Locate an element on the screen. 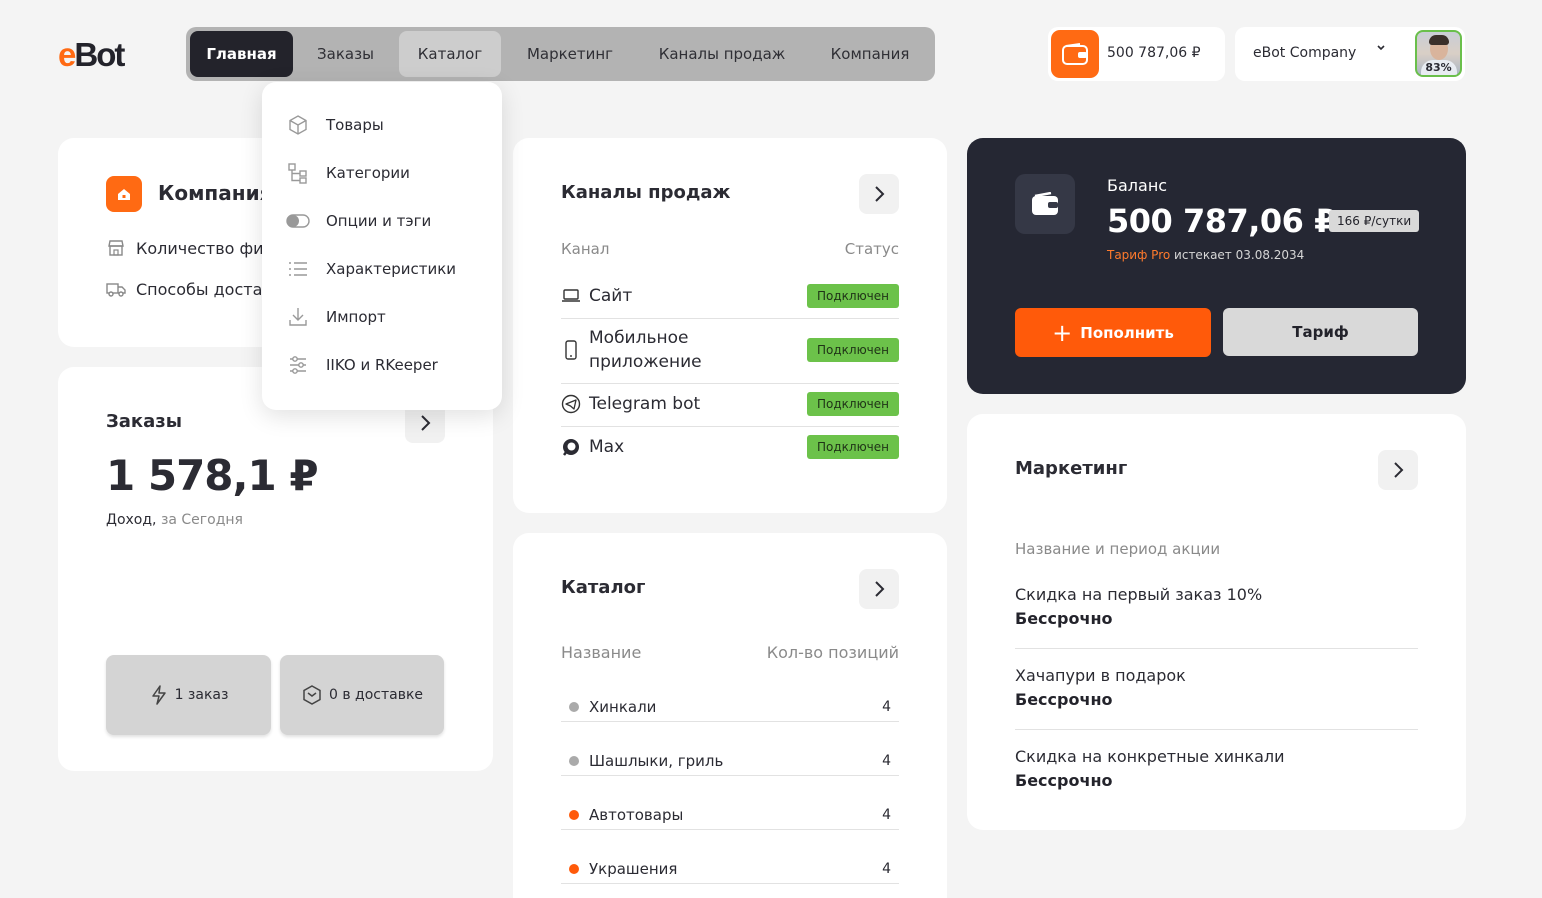  wallet-amount: 500 787,06 ₽ is located at coordinates (1154, 53).